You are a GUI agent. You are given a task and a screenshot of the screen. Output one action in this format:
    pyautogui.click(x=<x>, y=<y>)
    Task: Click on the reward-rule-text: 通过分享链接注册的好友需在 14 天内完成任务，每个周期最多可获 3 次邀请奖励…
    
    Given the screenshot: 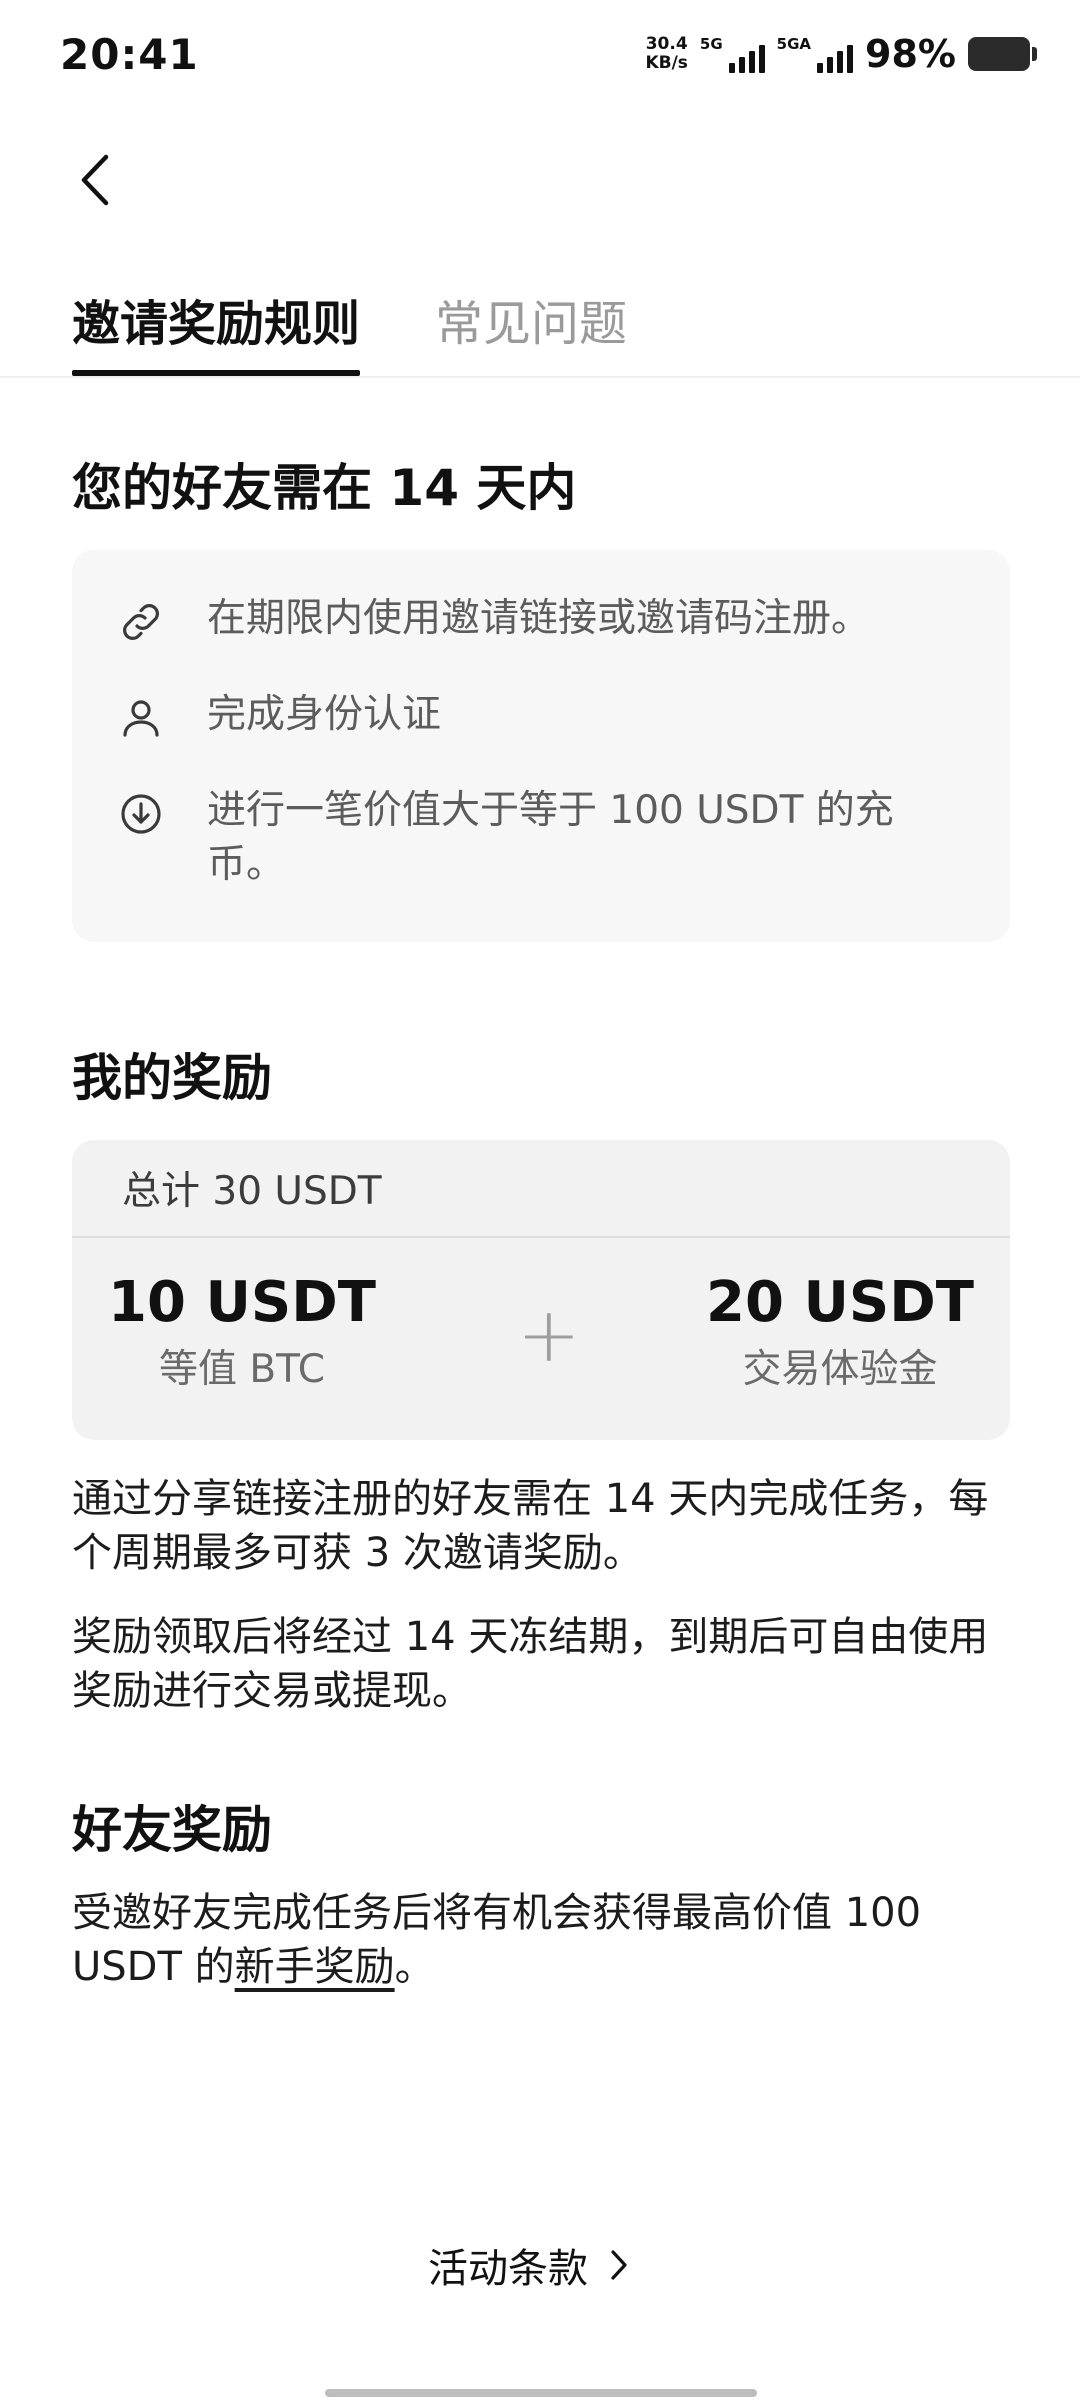 What is the action you would take?
    pyautogui.click(x=530, y=1526)
    